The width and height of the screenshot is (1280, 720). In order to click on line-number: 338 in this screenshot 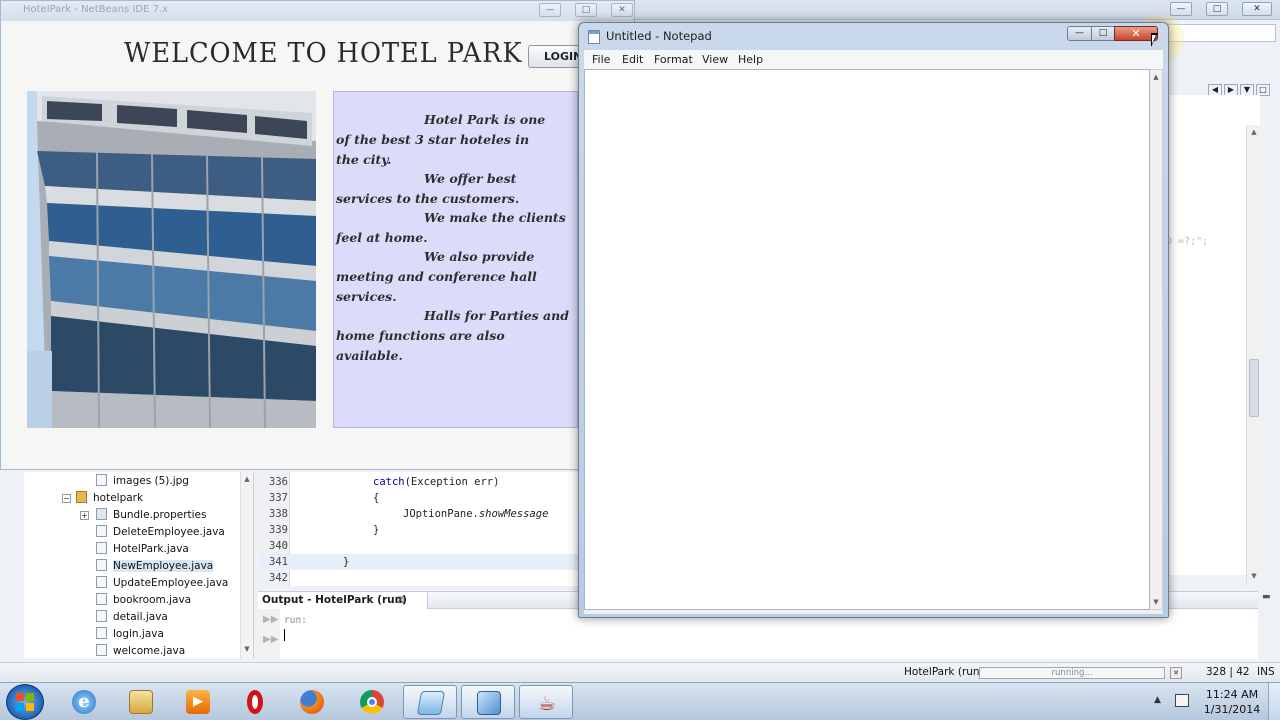, I will do `click(278, 514)`.